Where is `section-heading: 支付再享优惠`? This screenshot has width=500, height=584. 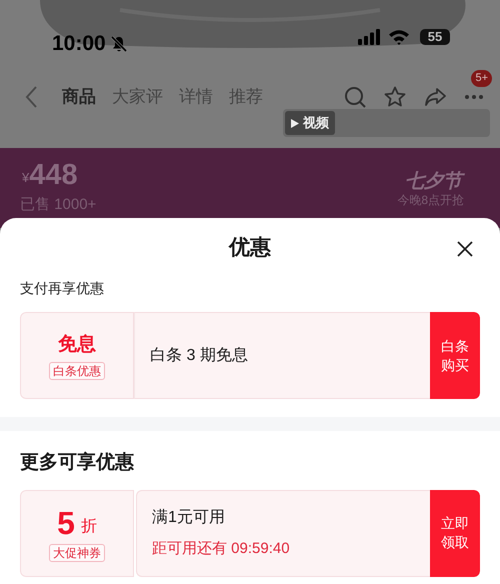
section-heading: 支付再享优惠 is located at coordinates (62, 288).